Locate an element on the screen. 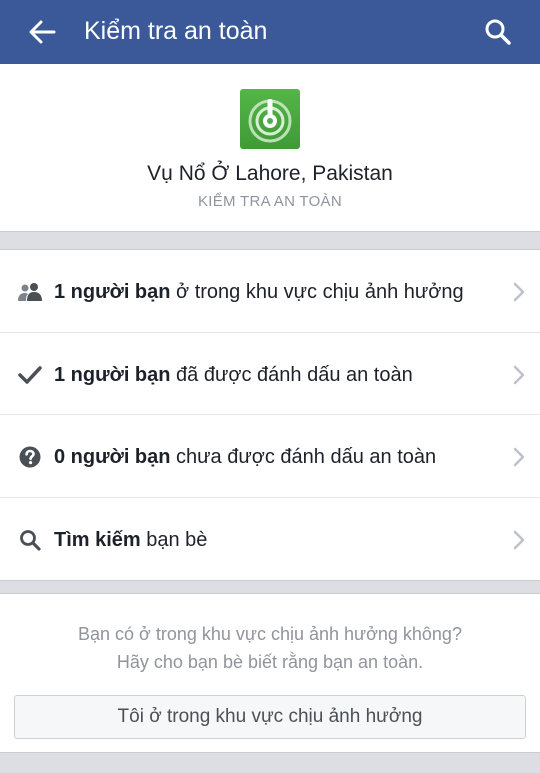 Image resolution: width=540 pixels, height=773 pixels. row-count: 0 người bạn is located at coordinates (112, 457).